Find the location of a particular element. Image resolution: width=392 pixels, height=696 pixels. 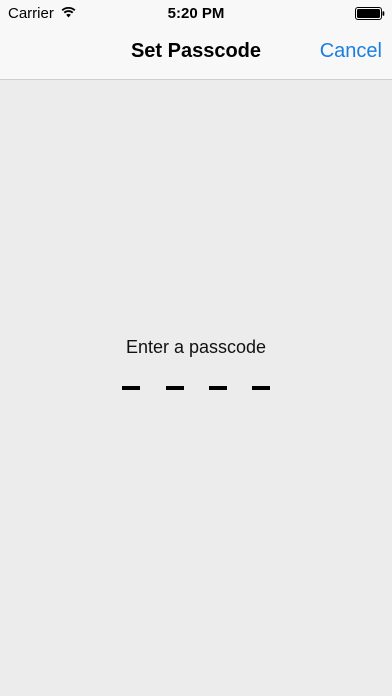

cancel-button: Cancel is located at coordinates (351, 51).